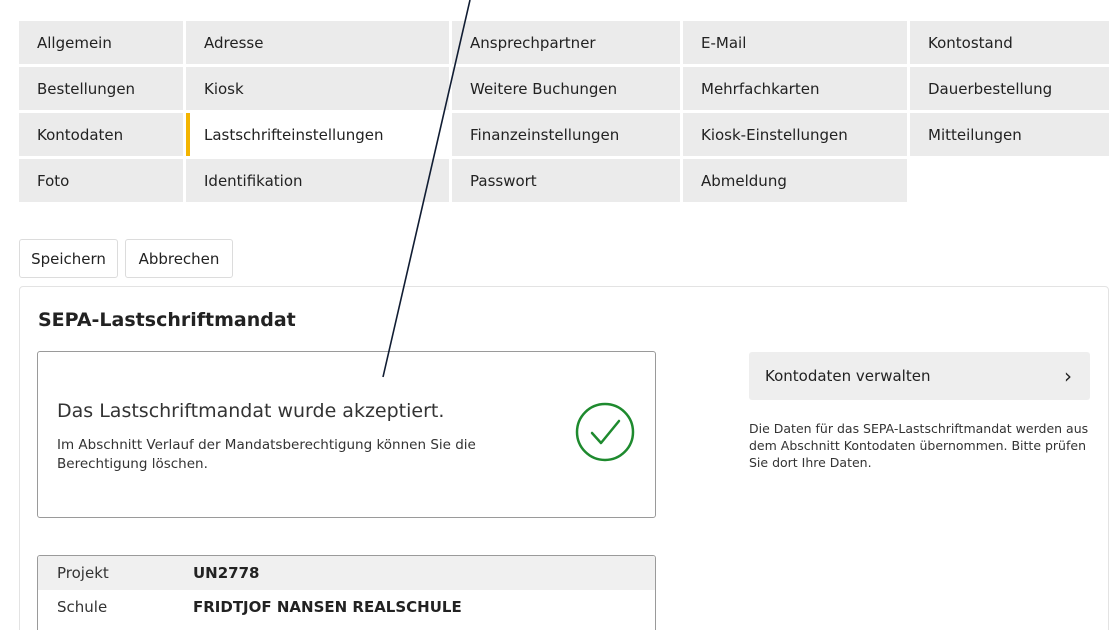 The image size is (1109, 630). Describe the element at coordinates (101, 134) in the screenshot. I see `tab-kontodaten: Kontodaten` at that location.